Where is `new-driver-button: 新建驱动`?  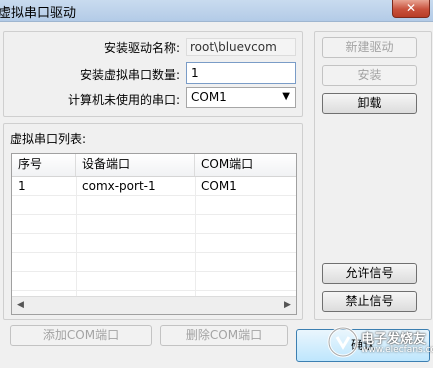
new-driver-button: 新建驱动 is located at coordinates (369, 47).